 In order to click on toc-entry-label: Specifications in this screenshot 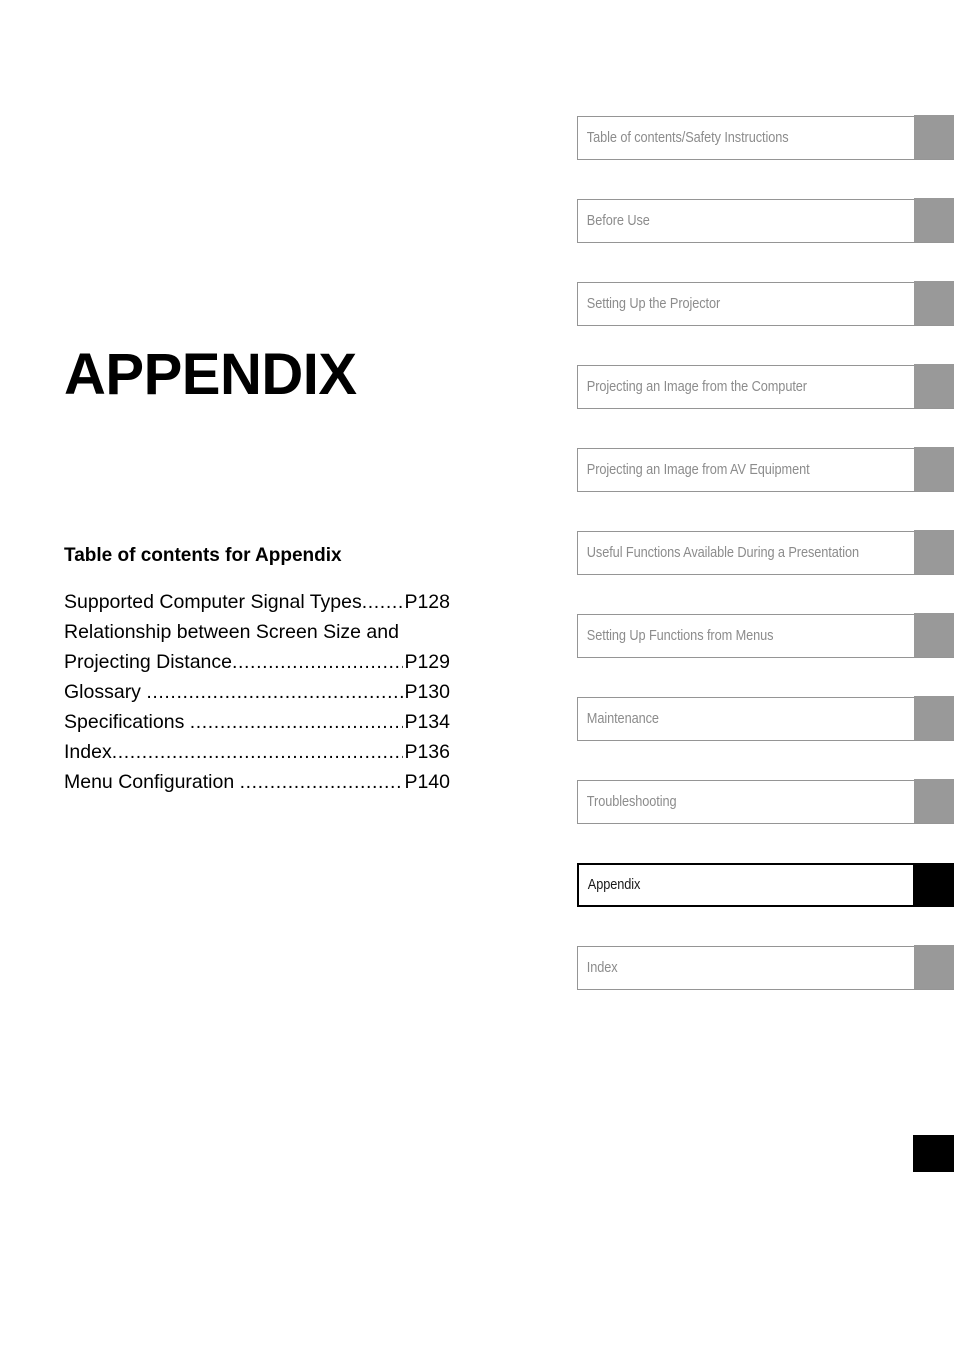, I will do `click(127, 721)`.